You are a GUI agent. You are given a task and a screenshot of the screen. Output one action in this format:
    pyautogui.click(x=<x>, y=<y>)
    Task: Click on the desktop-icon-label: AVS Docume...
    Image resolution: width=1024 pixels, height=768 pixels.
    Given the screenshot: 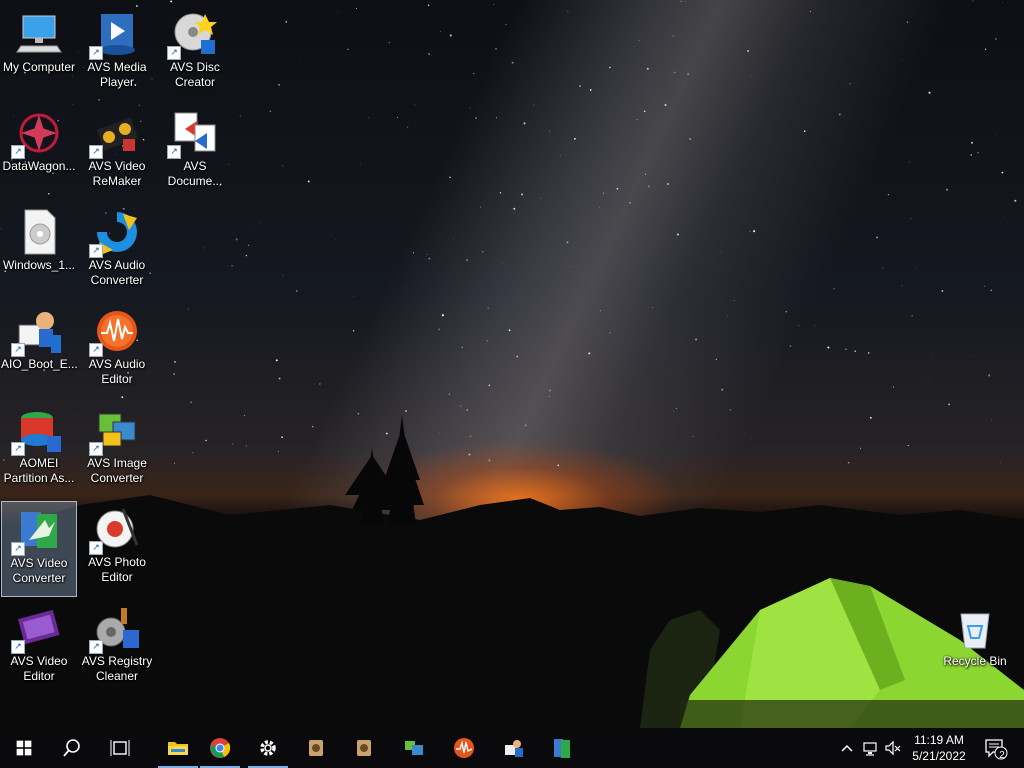 What is the action you would take?
    pyautogui.click(x=195, y=173)
    